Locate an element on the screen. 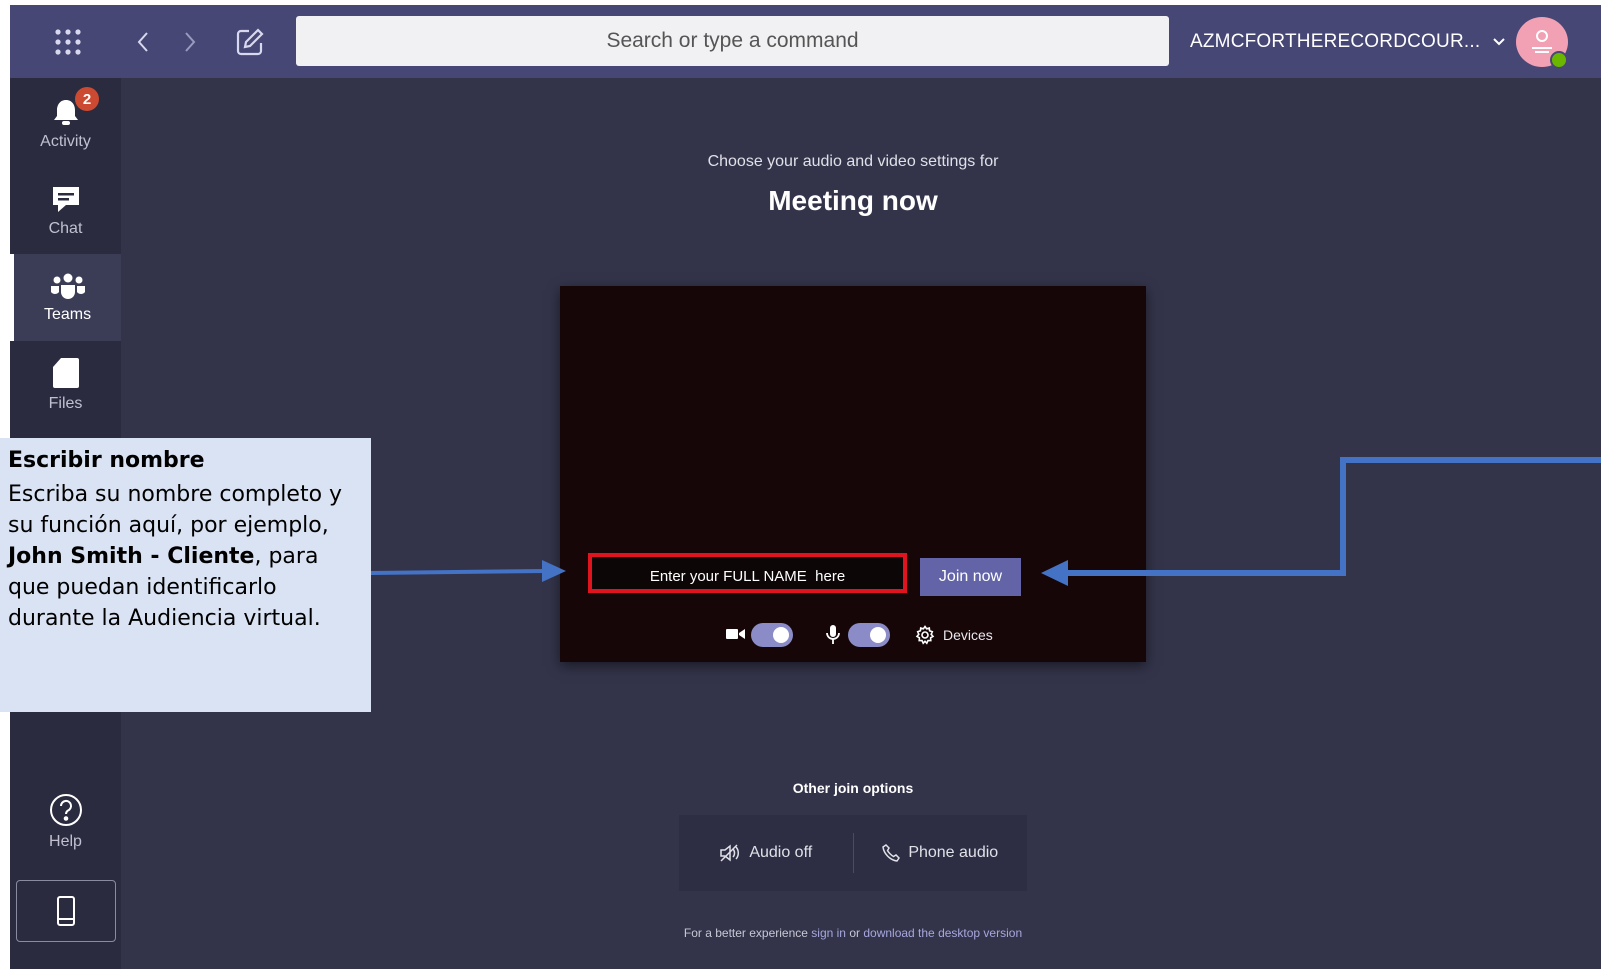  forward-icon is located at coordinates (190, 41).